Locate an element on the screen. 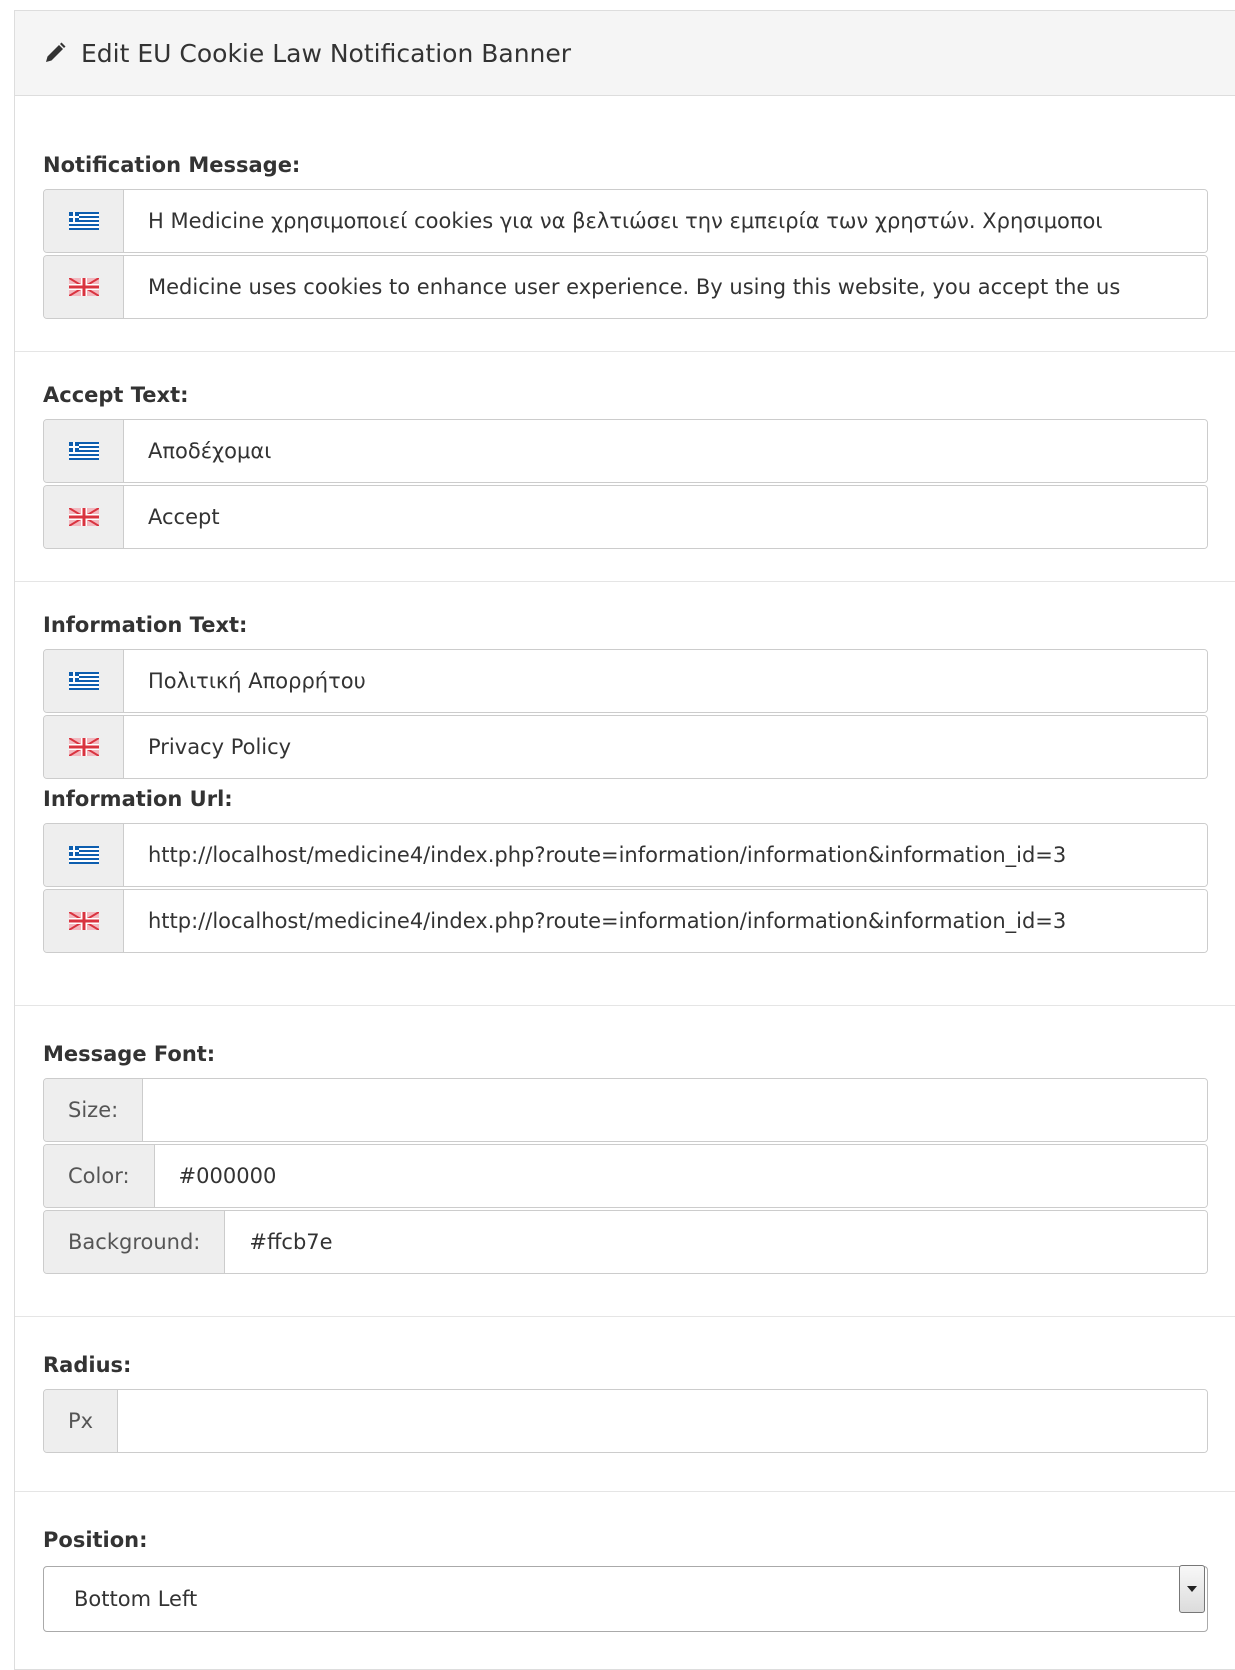 The image size is (1235, 1670). accept-text-greek-group: Αποδέχομαι is located at coordinates (625, 451).